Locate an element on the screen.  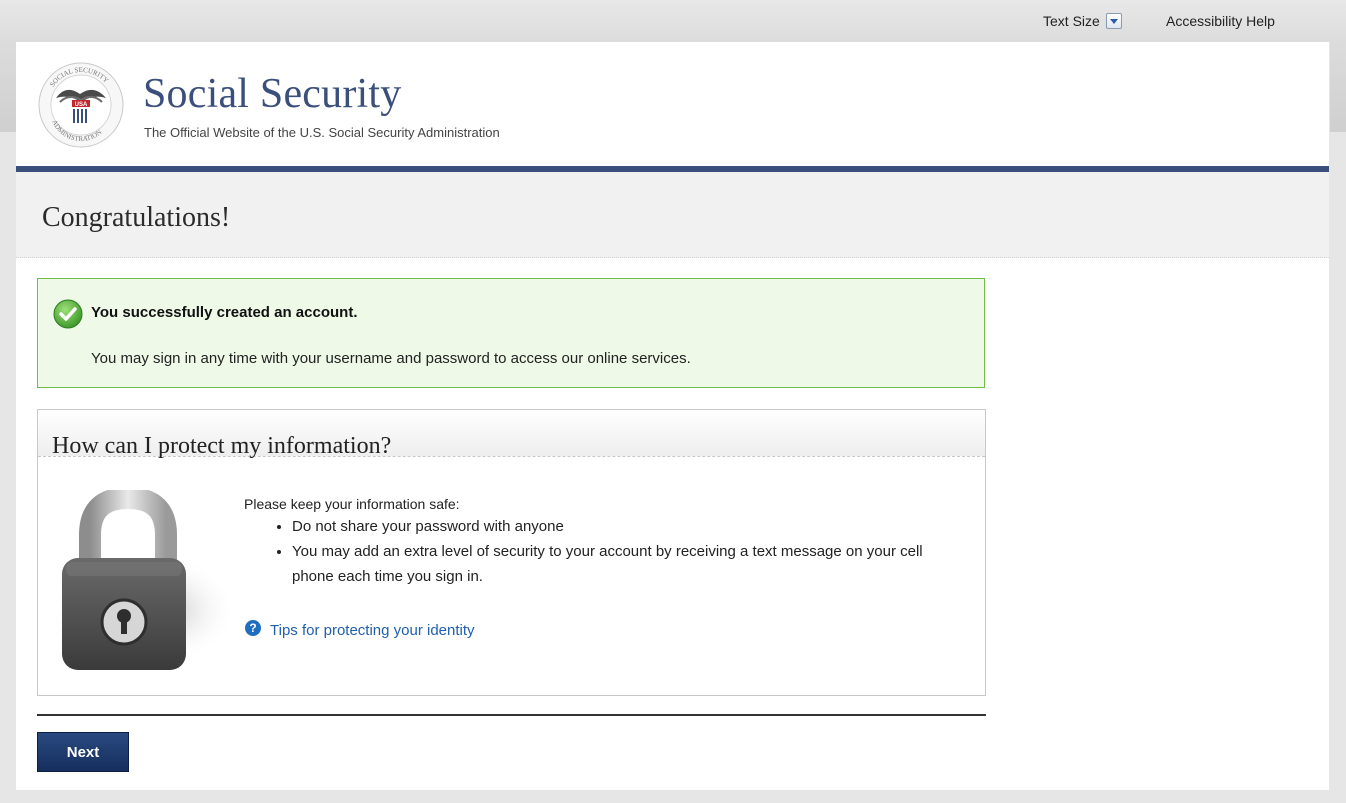
accessibility-help-link: Accessibility Help is located at coordinates (1220, 21).